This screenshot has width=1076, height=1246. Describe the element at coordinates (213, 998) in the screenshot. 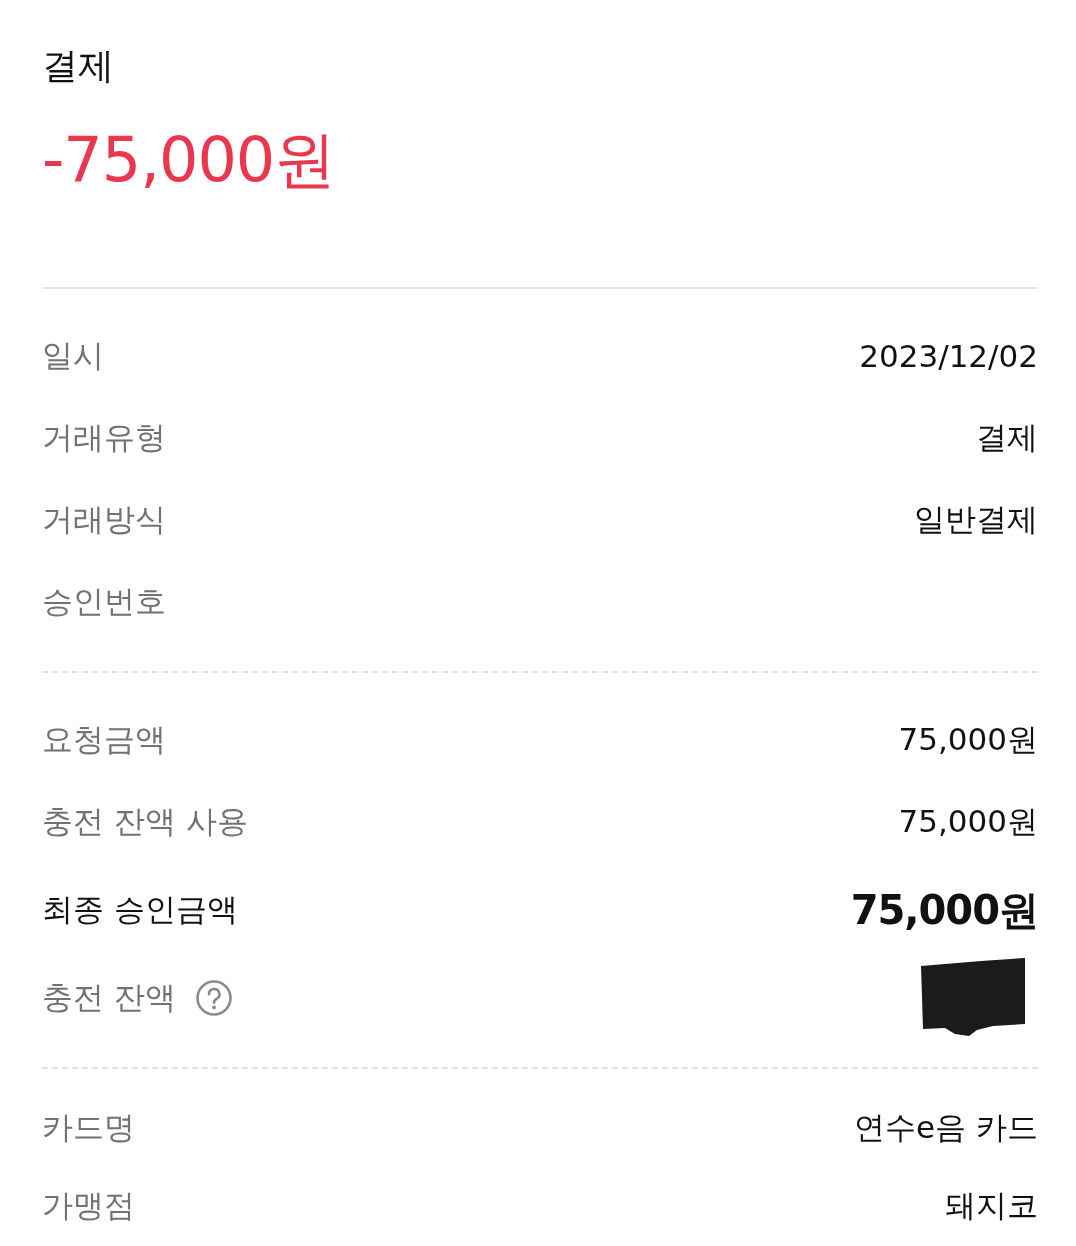

I see `help-icon` at that location.